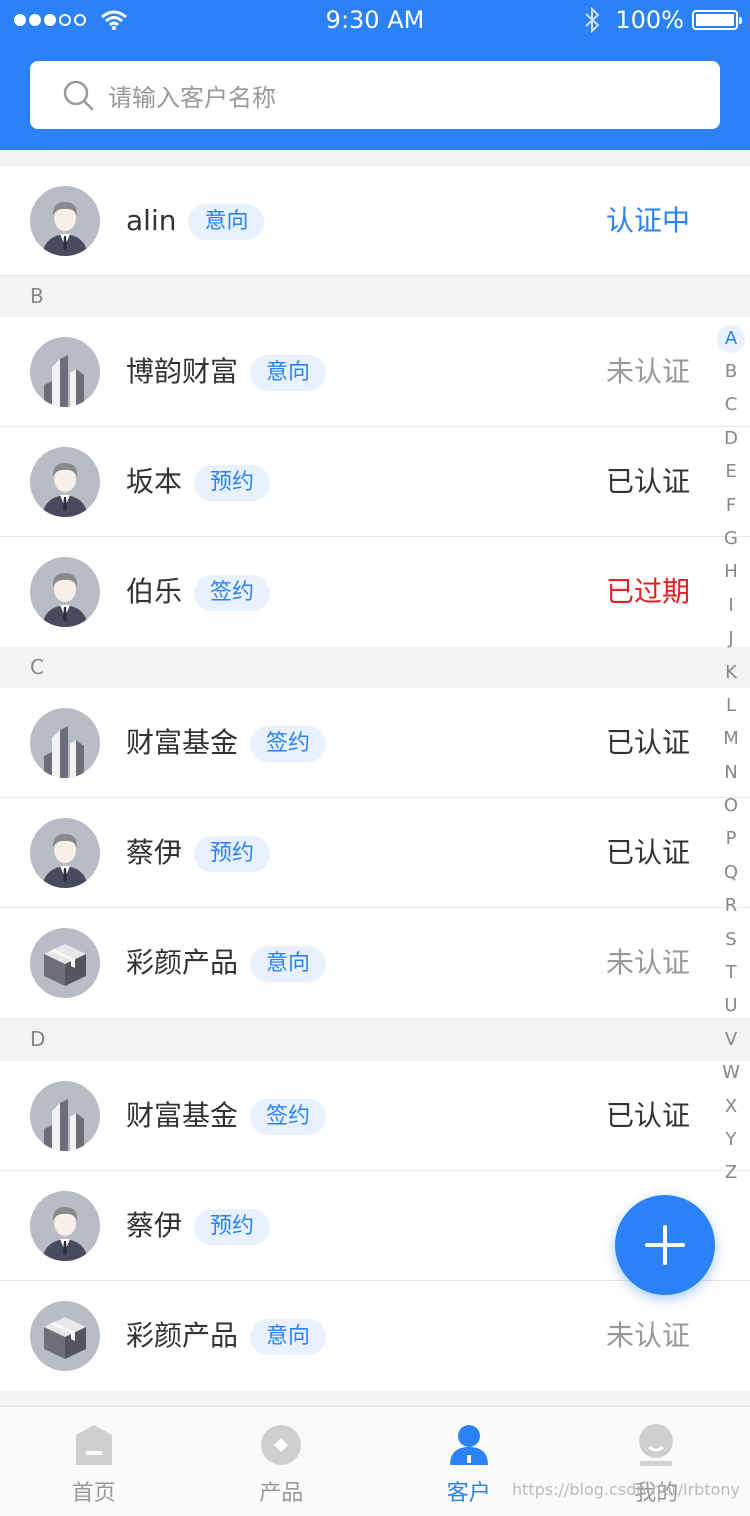  What do you see at coordinates (731, 705) in the screenshot?
I see `index-letter-l: L` at bounding box center [731, 705].